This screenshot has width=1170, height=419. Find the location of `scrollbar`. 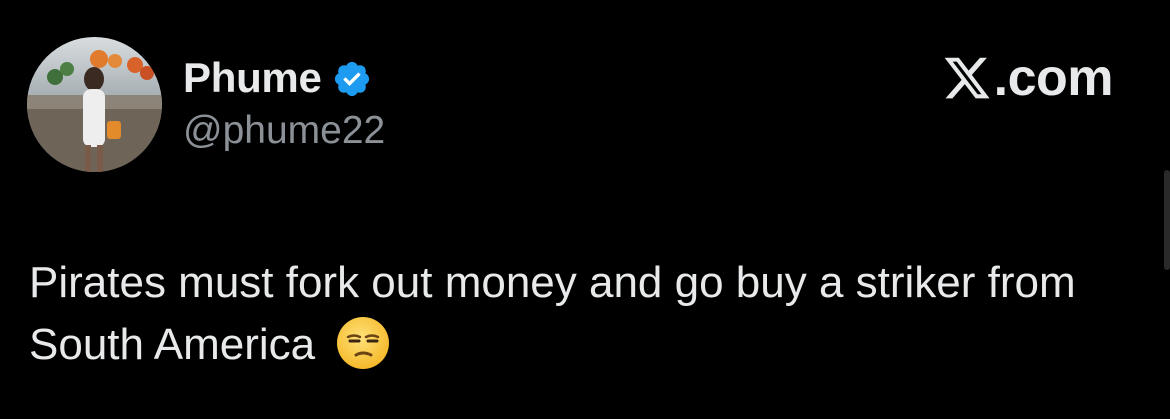

scrollbar is located at coordinates (1167, 220).